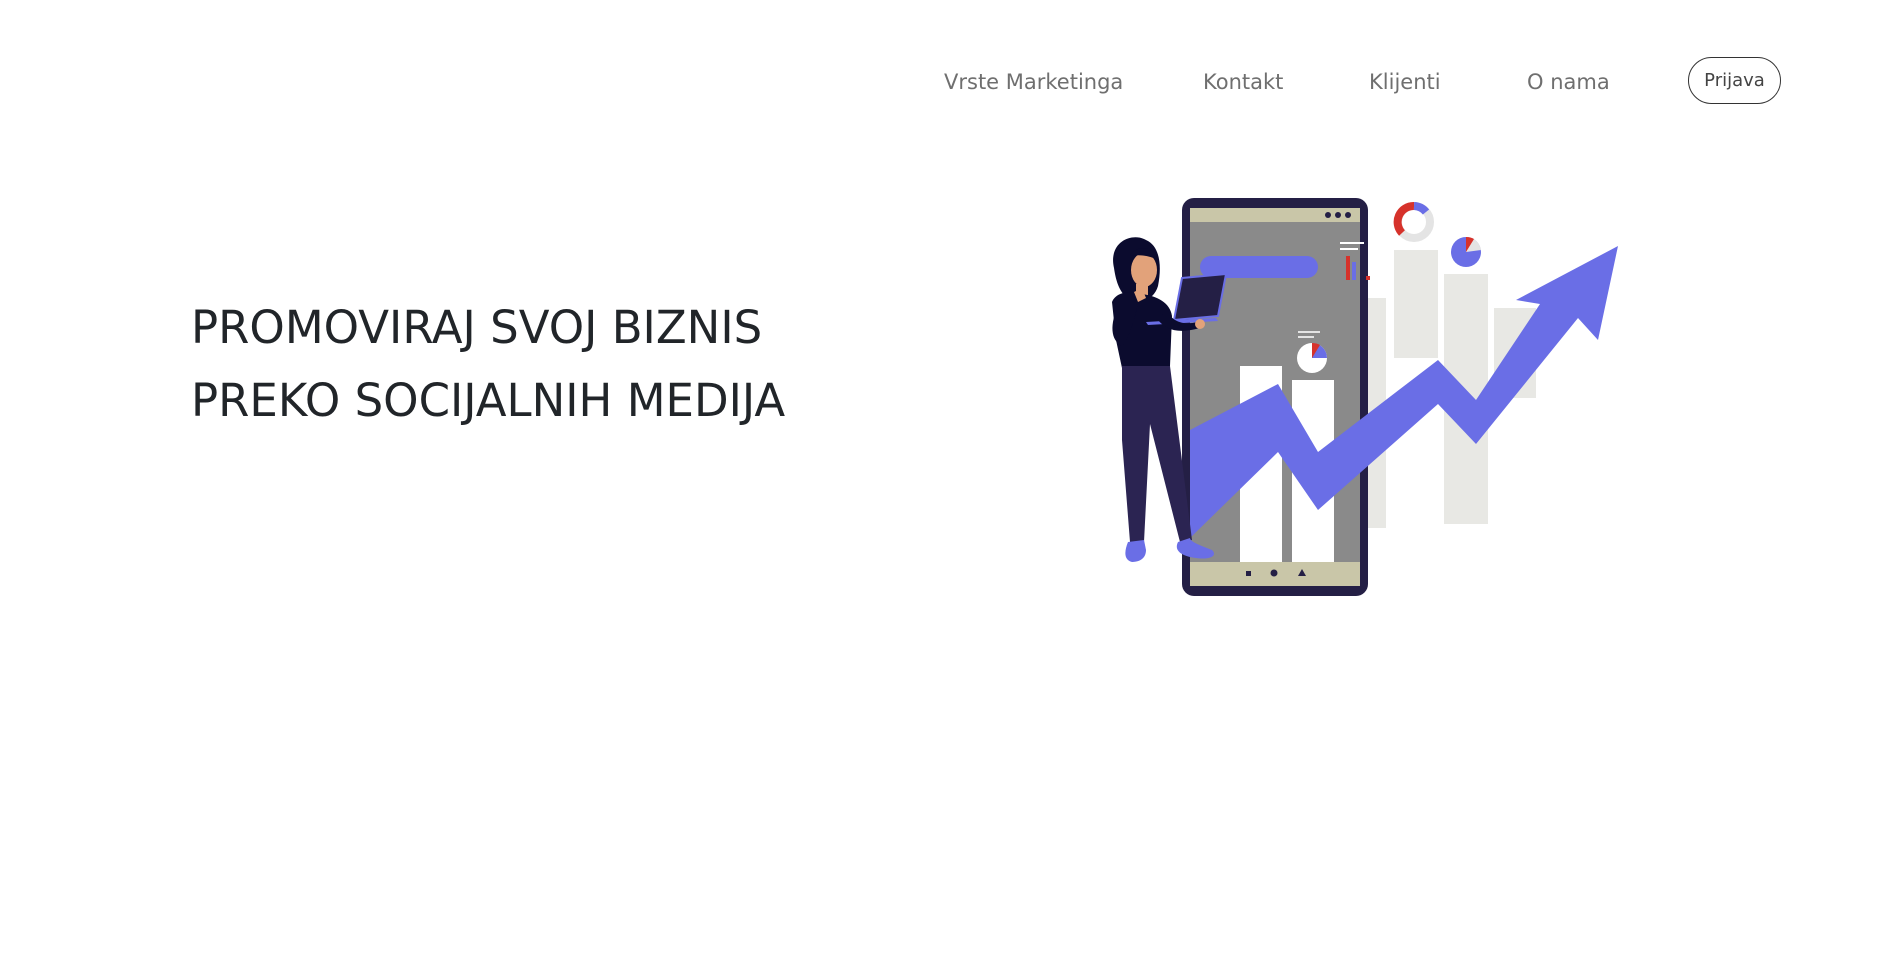 This screenshot has width=1904, height=969. Describe the element at coordinates (1365, 397) in the screenshot. I see `woman-with-laptop-growth-chart-illustration` at that location.